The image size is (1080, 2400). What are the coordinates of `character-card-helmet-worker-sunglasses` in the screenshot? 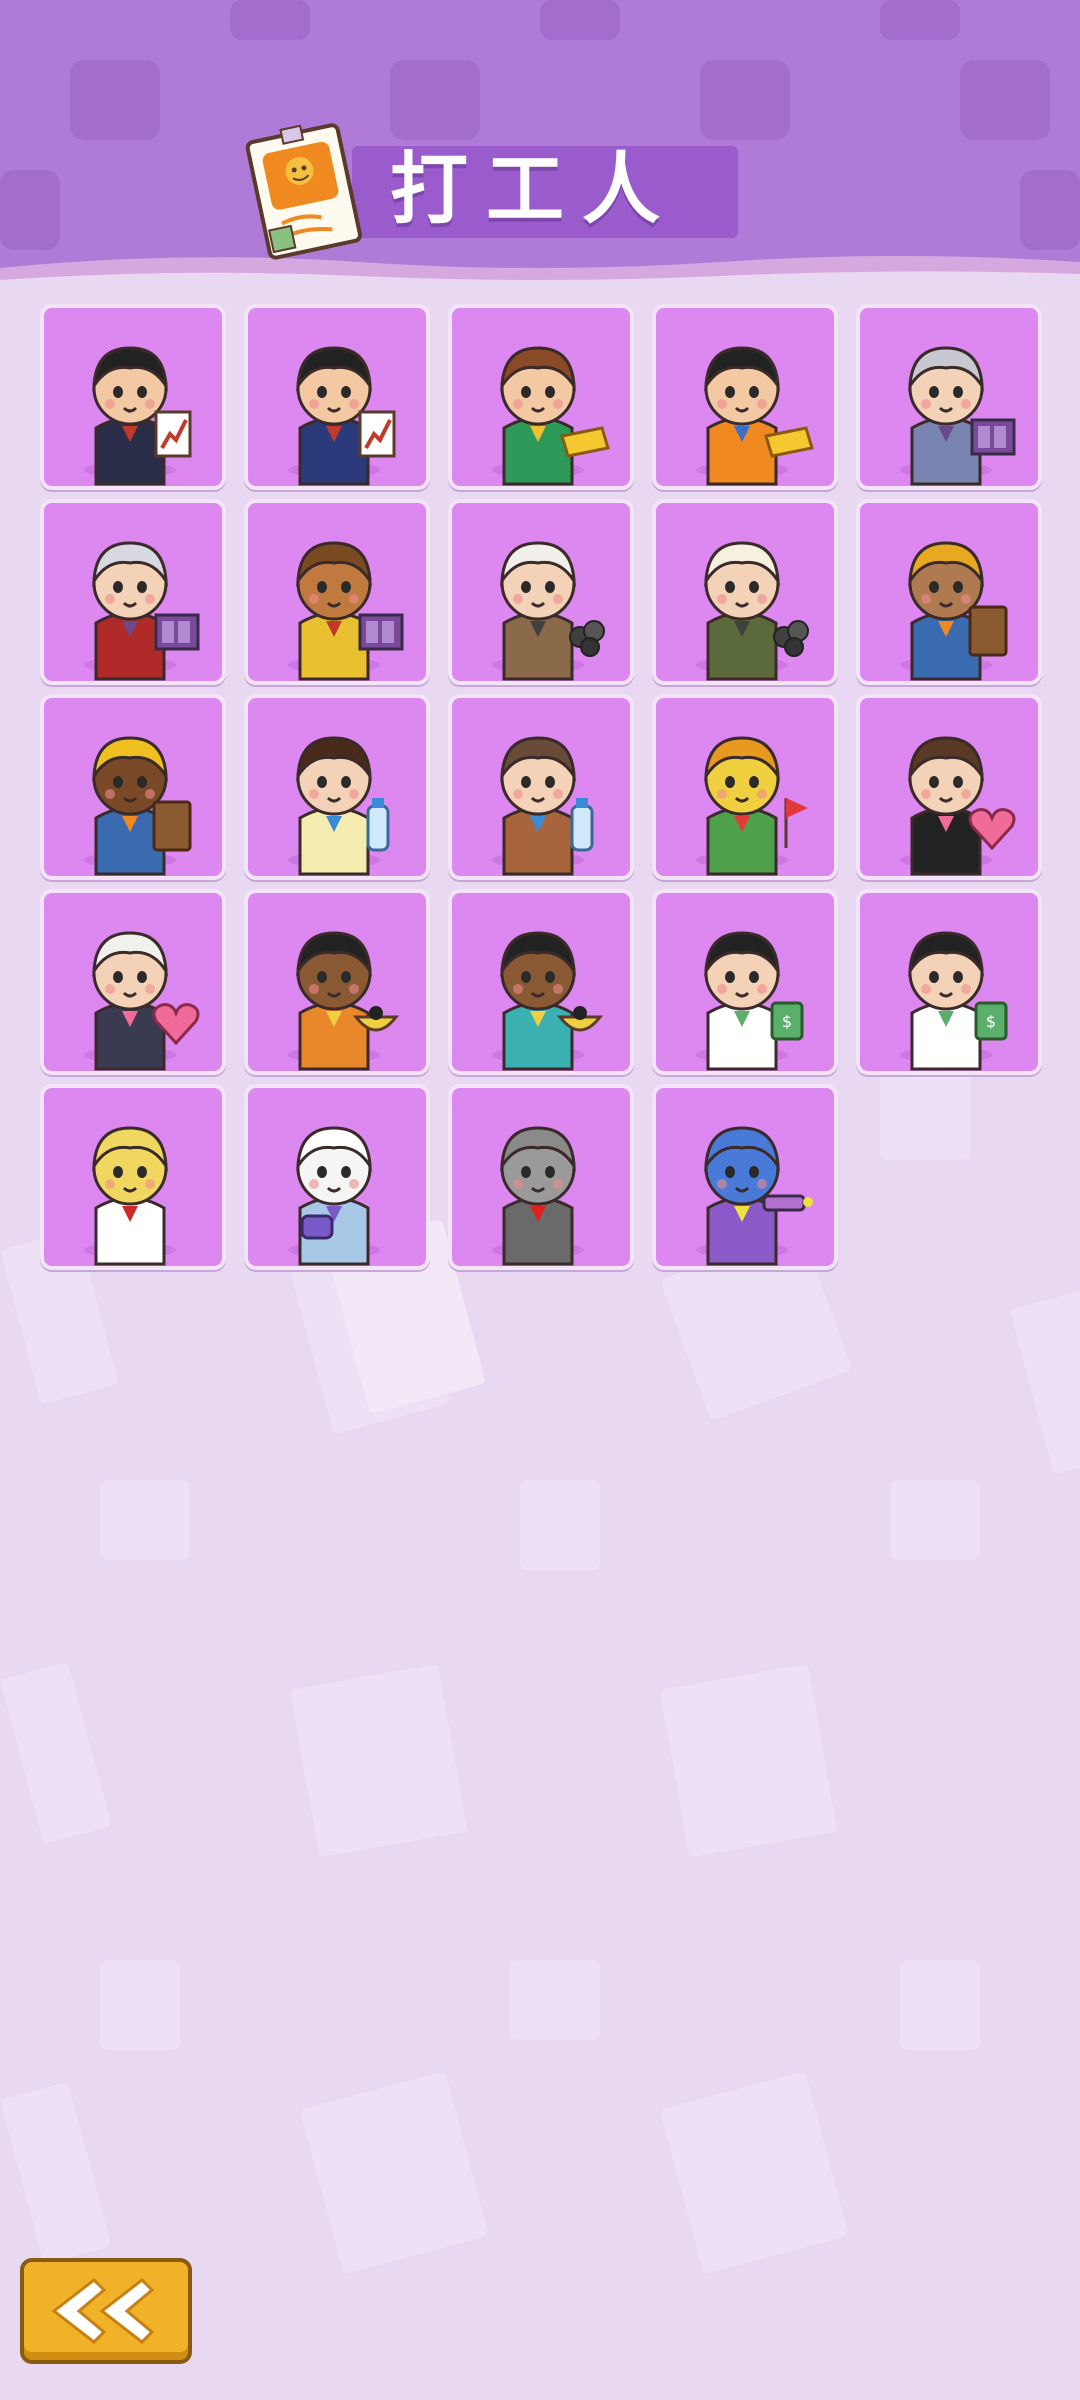 It's located at (133, 787).